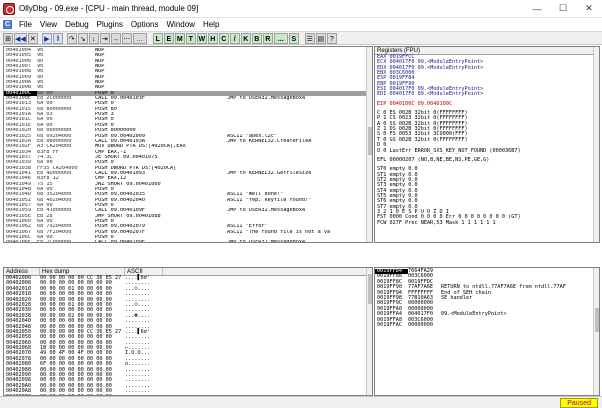 The height and width of the screenshot is (408, 602). What do you see at coordinates (93, 38) in the screenshot?
I see `trace-into-icon: ↓` at bounding box center [93, 38].